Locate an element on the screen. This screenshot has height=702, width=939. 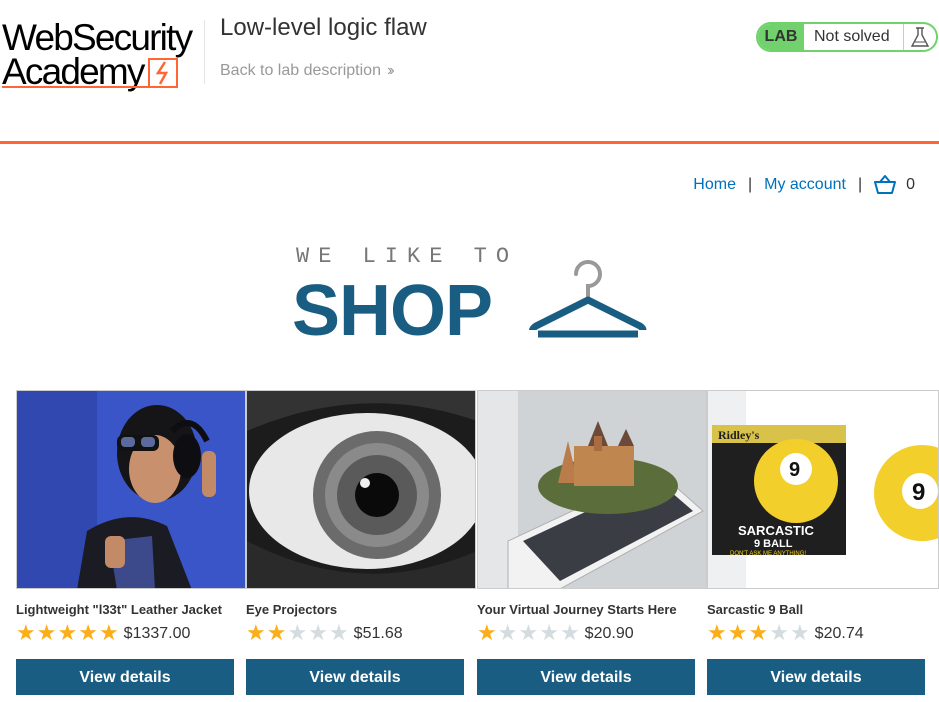
product-rating: ★ ★ ★ ★ ★ $20.90 is located at coordinates (555, 634).